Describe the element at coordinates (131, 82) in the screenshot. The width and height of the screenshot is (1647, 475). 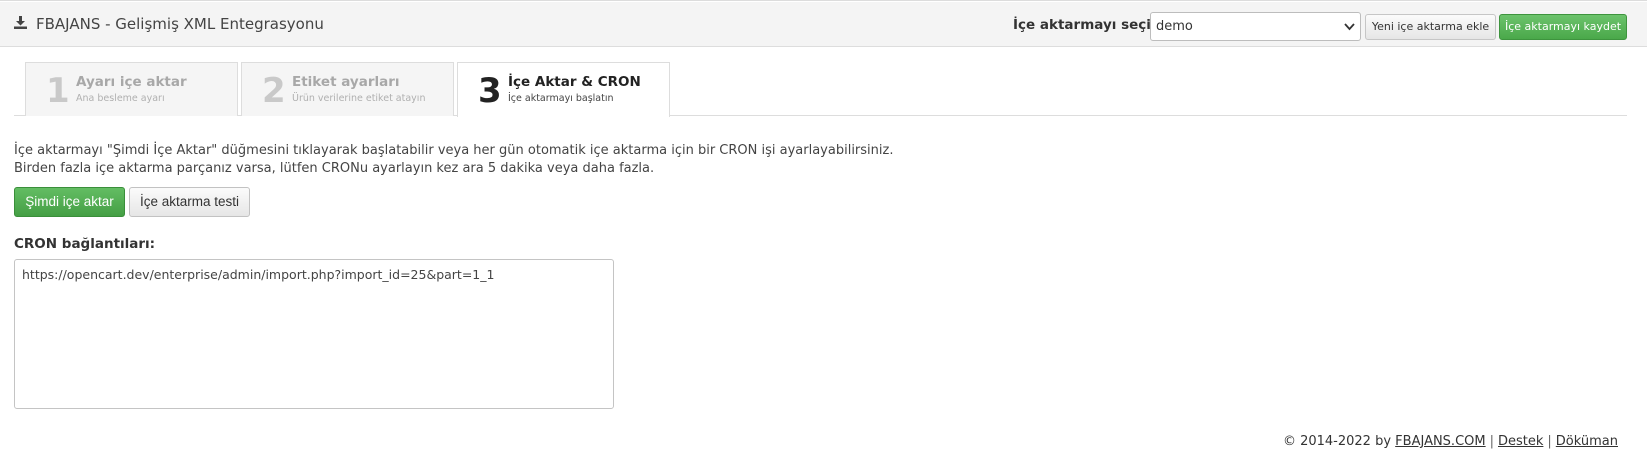
I see `tab-title: Ayarı içe aktar` at that location.